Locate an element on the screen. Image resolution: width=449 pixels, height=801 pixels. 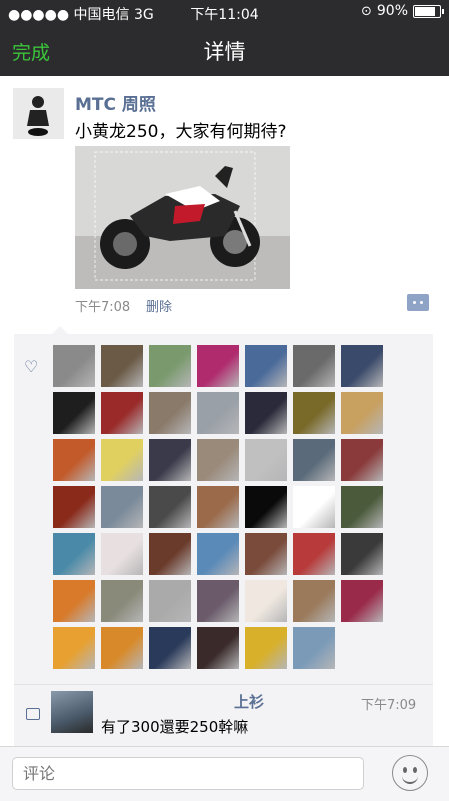
top-bar: ●●●●● 中国电信 3G 下午11:04 ⊙ 90% 完成 详情 is located at coordinates (224, 38).